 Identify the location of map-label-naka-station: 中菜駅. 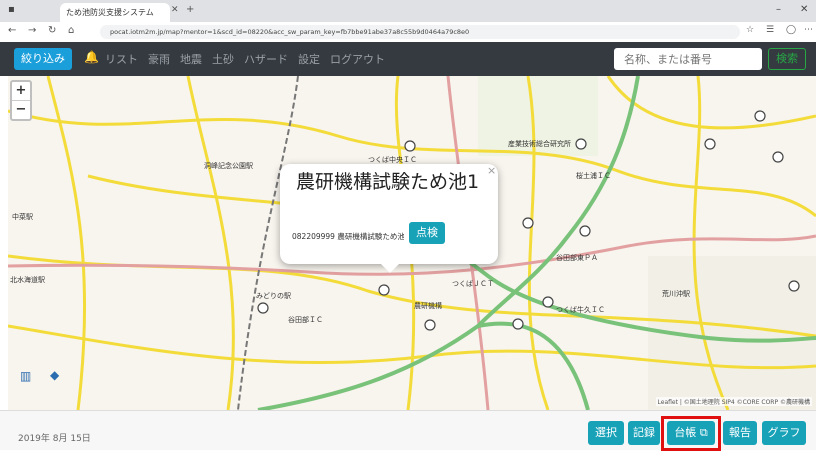
(22, 216).